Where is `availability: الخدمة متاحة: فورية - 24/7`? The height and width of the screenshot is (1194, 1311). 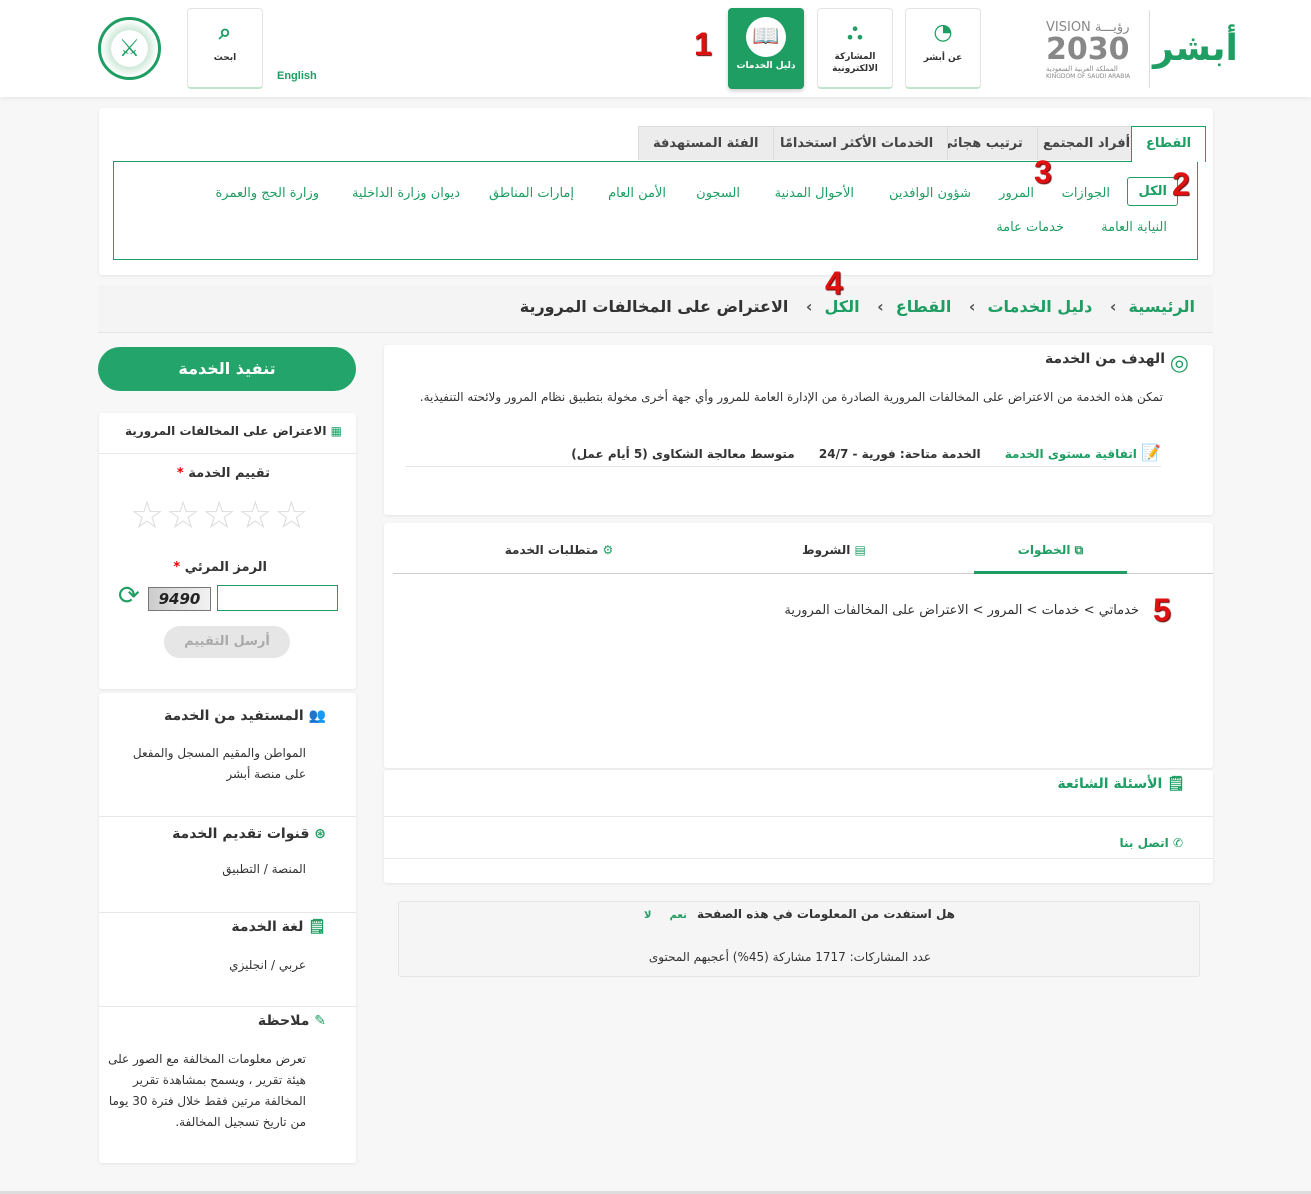
availability: الخدمة متاحة: فورية - 24/7 is located at coordinates (899, 454).